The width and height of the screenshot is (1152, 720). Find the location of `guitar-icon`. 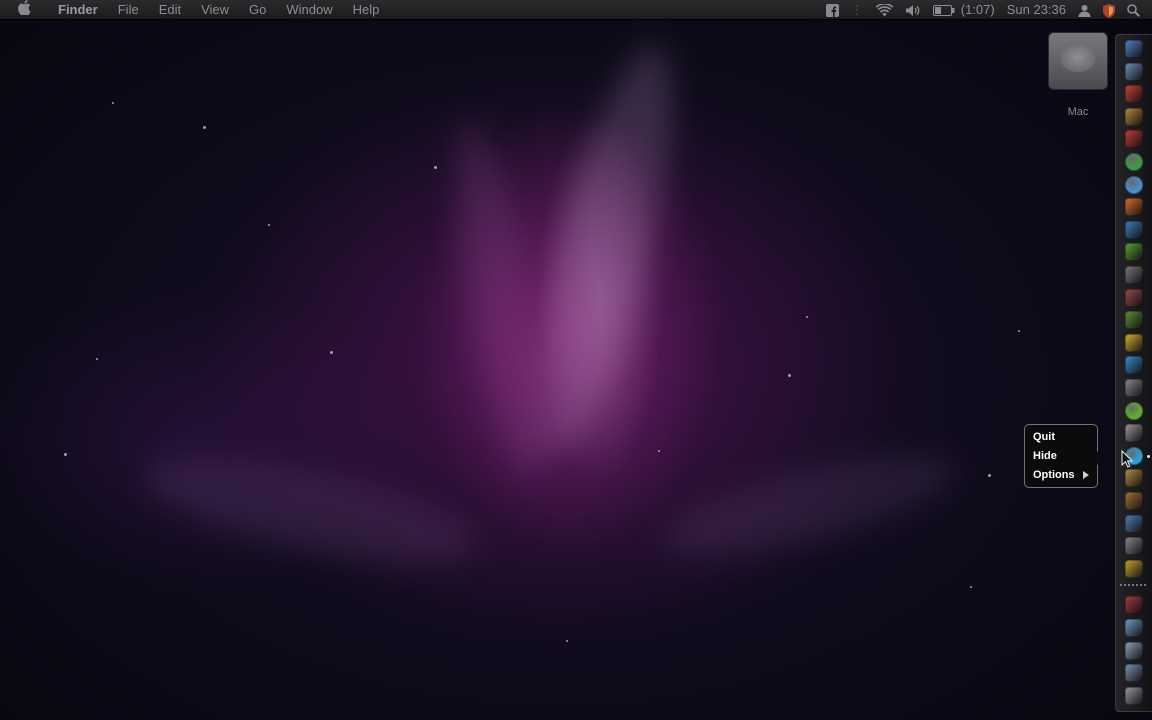

guitar-icon is located at coordinates (1134, 501).